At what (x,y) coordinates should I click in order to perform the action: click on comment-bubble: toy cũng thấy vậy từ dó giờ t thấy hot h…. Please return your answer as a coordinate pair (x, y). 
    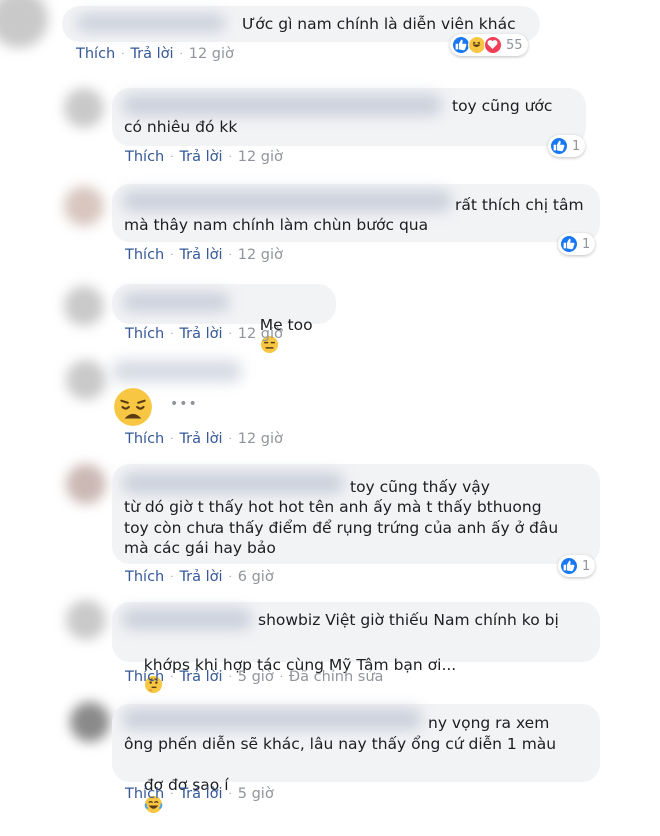
    Looking at the image, I should click on (356, 514).